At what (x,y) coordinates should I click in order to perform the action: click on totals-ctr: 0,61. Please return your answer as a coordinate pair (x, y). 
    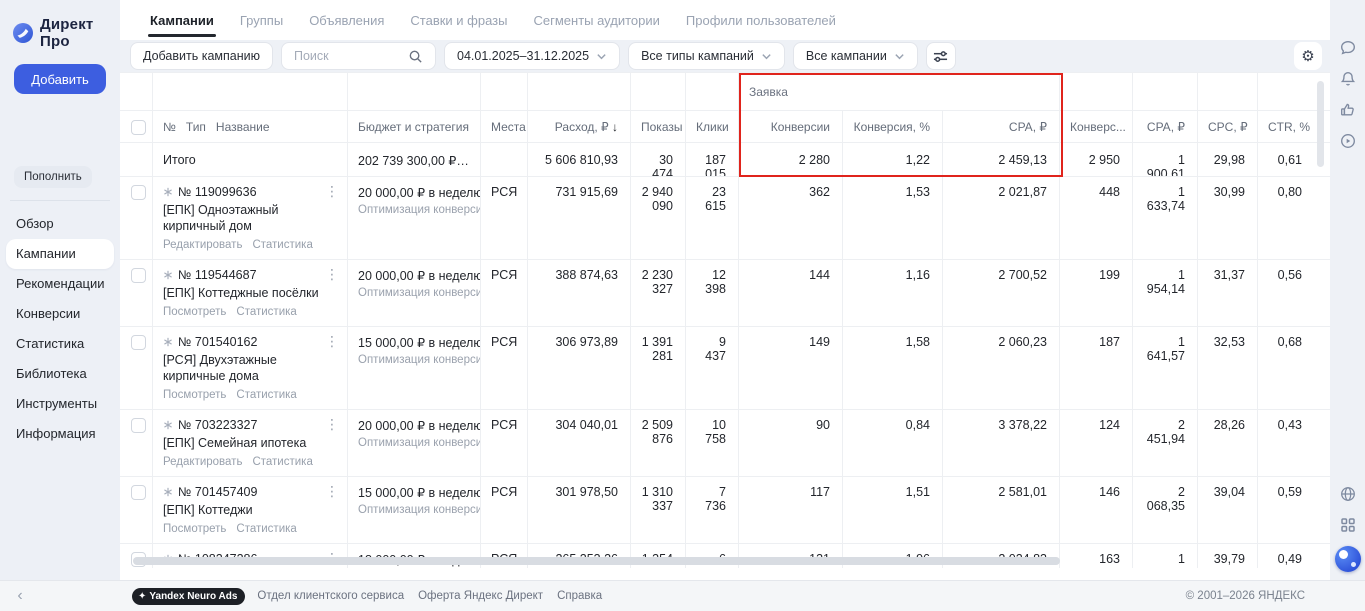
    Looking at the image, I should click on (1289, 160).